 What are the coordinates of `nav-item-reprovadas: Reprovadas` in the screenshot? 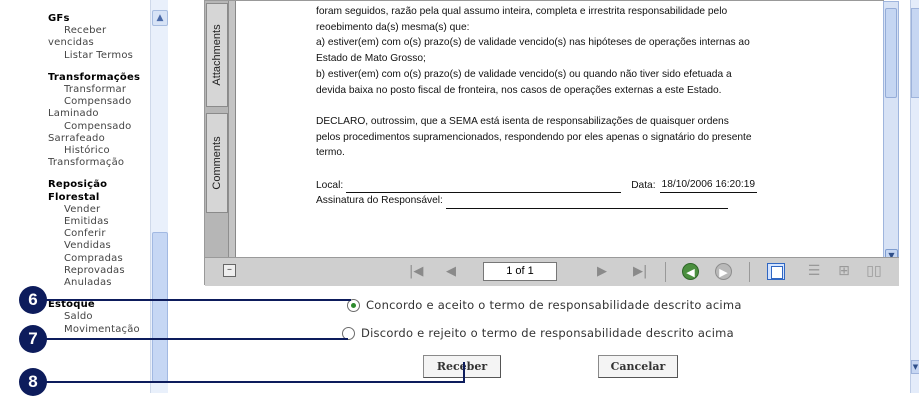 It's located at (99, 271).